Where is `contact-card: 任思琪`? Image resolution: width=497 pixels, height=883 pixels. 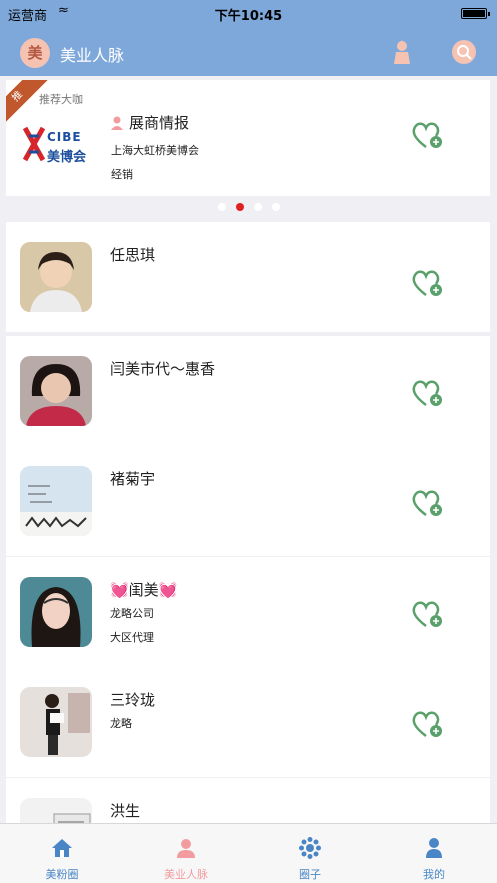
contact-card: 任思琪 is located at coordinates (248, 277).